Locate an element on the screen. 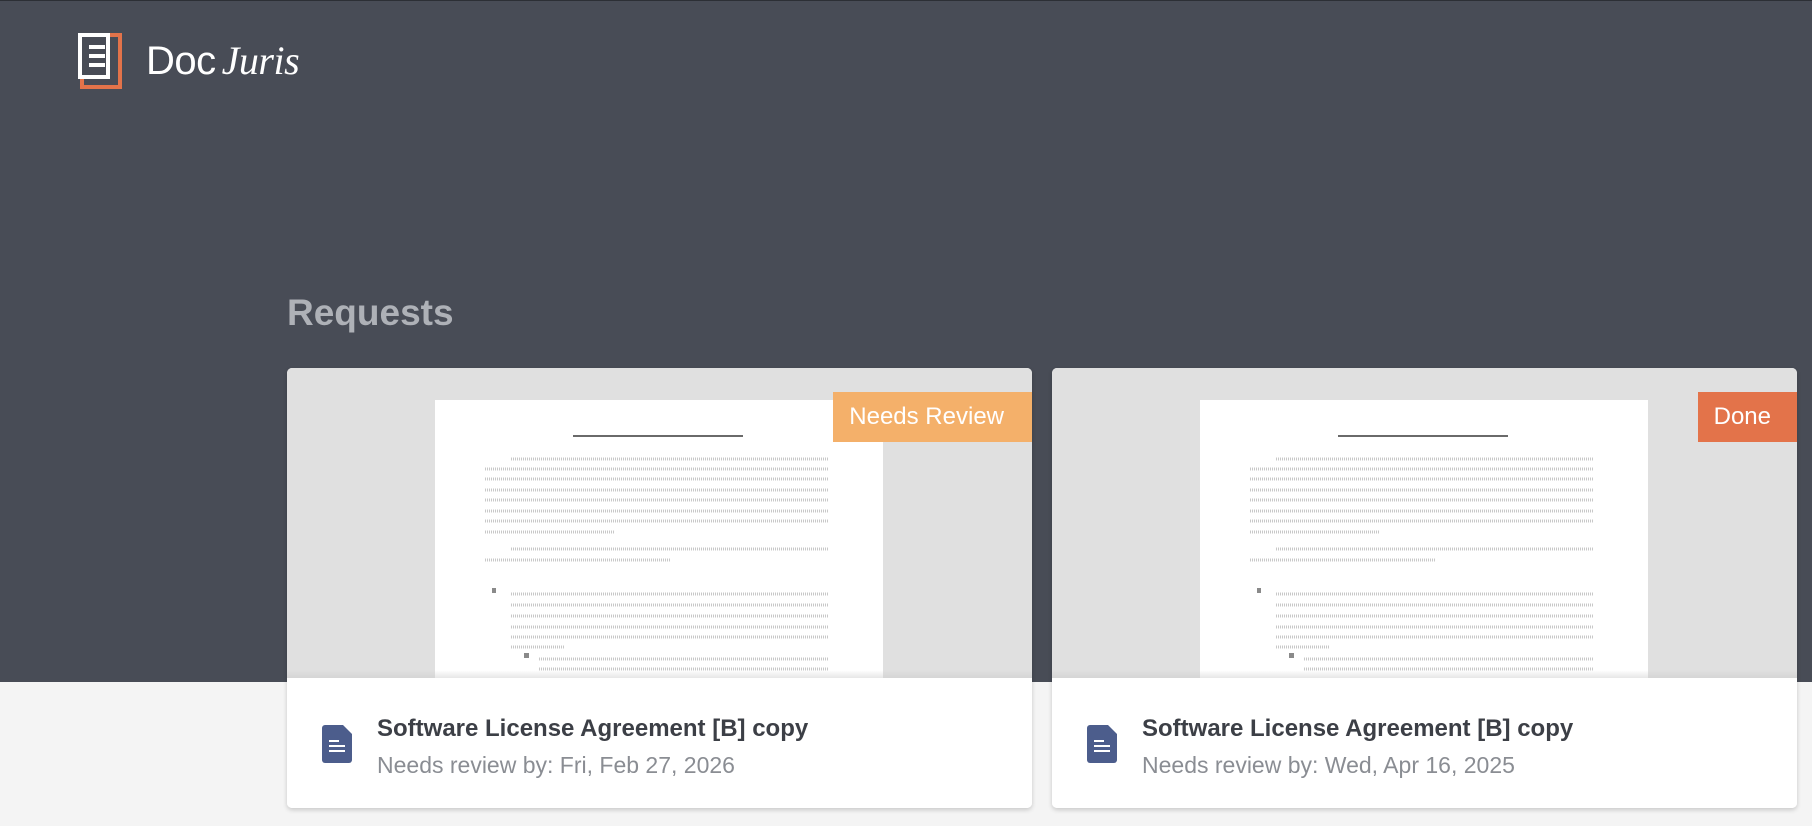 The image size is (1812, 826). brand-name: Doc Juris is located at coordinates (223, 60).